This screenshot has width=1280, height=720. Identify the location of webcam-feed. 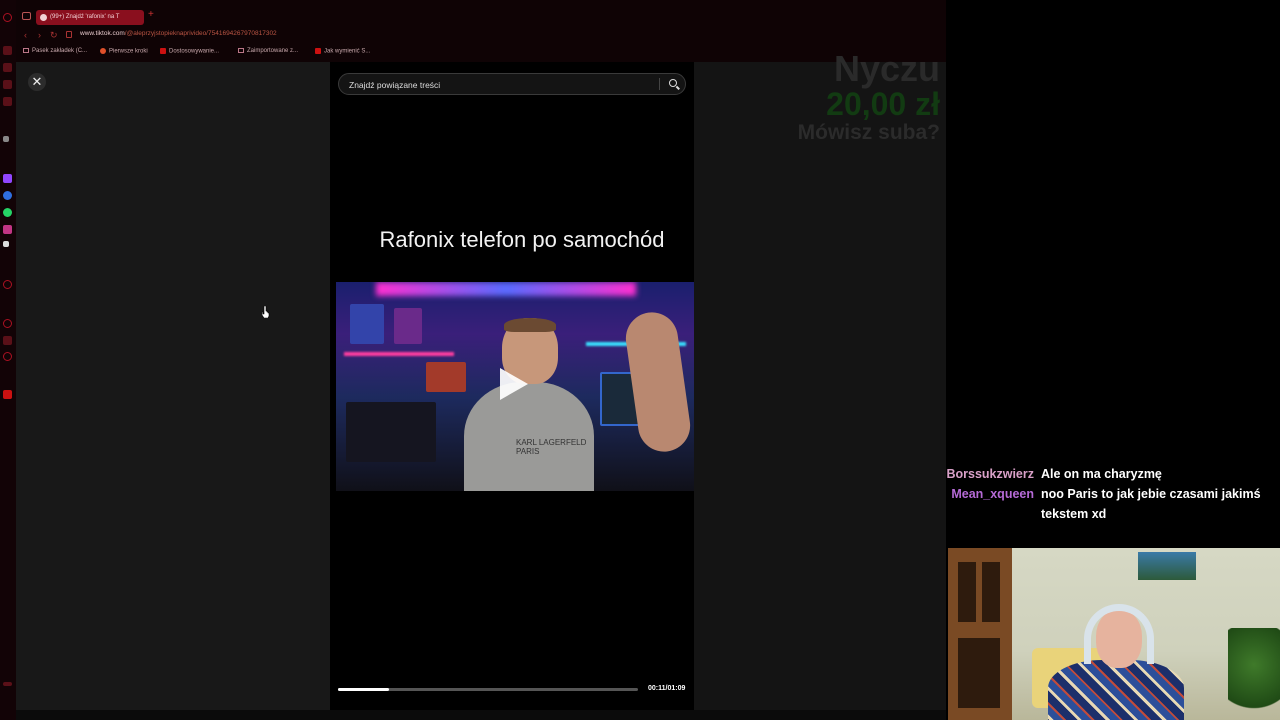
(1114, 634).